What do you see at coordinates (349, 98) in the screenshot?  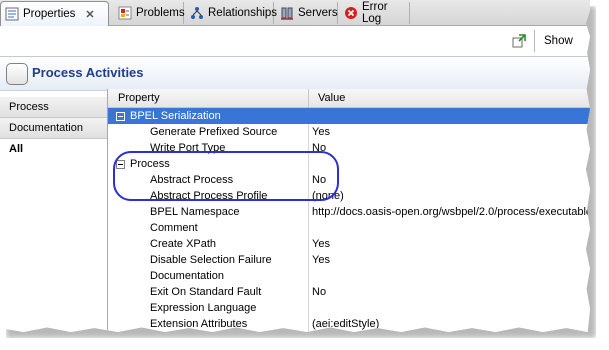 I see `table-header: Property Value` at bounding box center [349, 98].